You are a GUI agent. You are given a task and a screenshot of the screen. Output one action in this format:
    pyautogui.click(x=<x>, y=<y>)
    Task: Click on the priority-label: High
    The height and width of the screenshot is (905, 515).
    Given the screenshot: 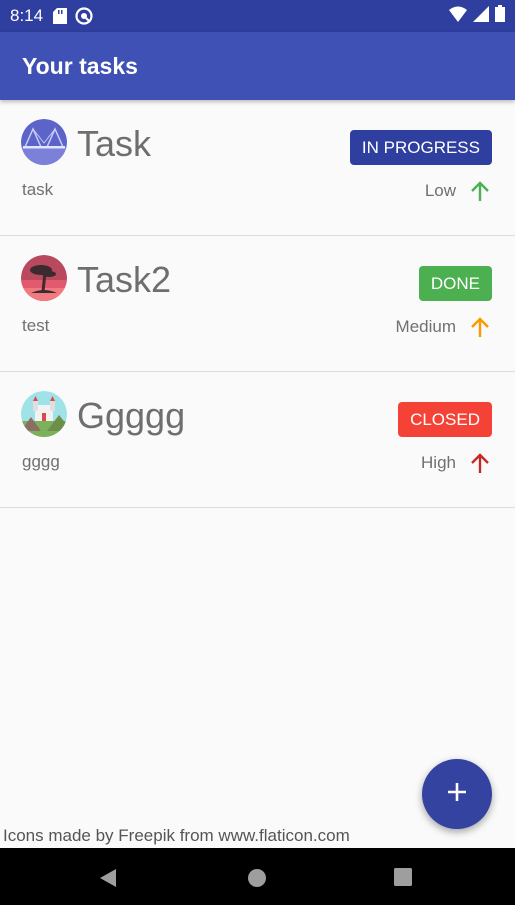 What is the action you would take?
    pyautogui.click(x=438, y=462)
    